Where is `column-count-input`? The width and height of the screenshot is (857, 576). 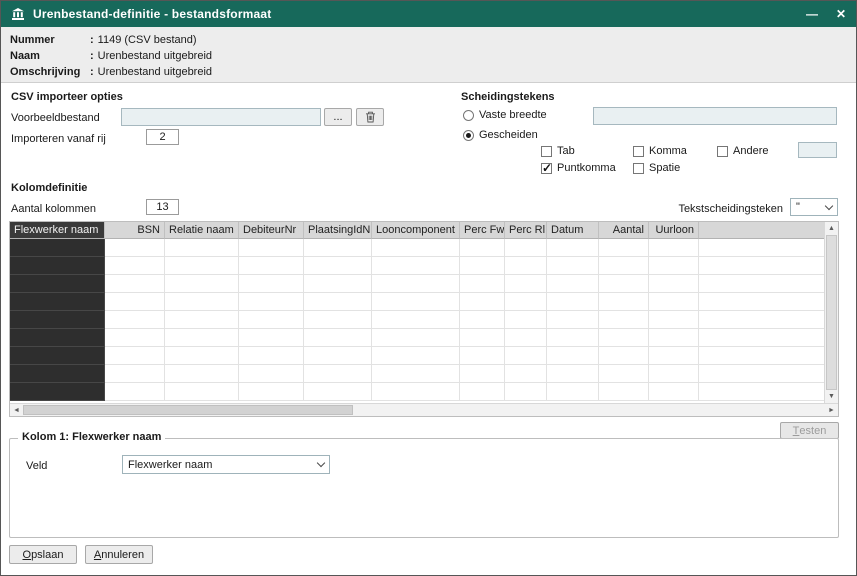
column-count-input is located at coordinates (162, 207).